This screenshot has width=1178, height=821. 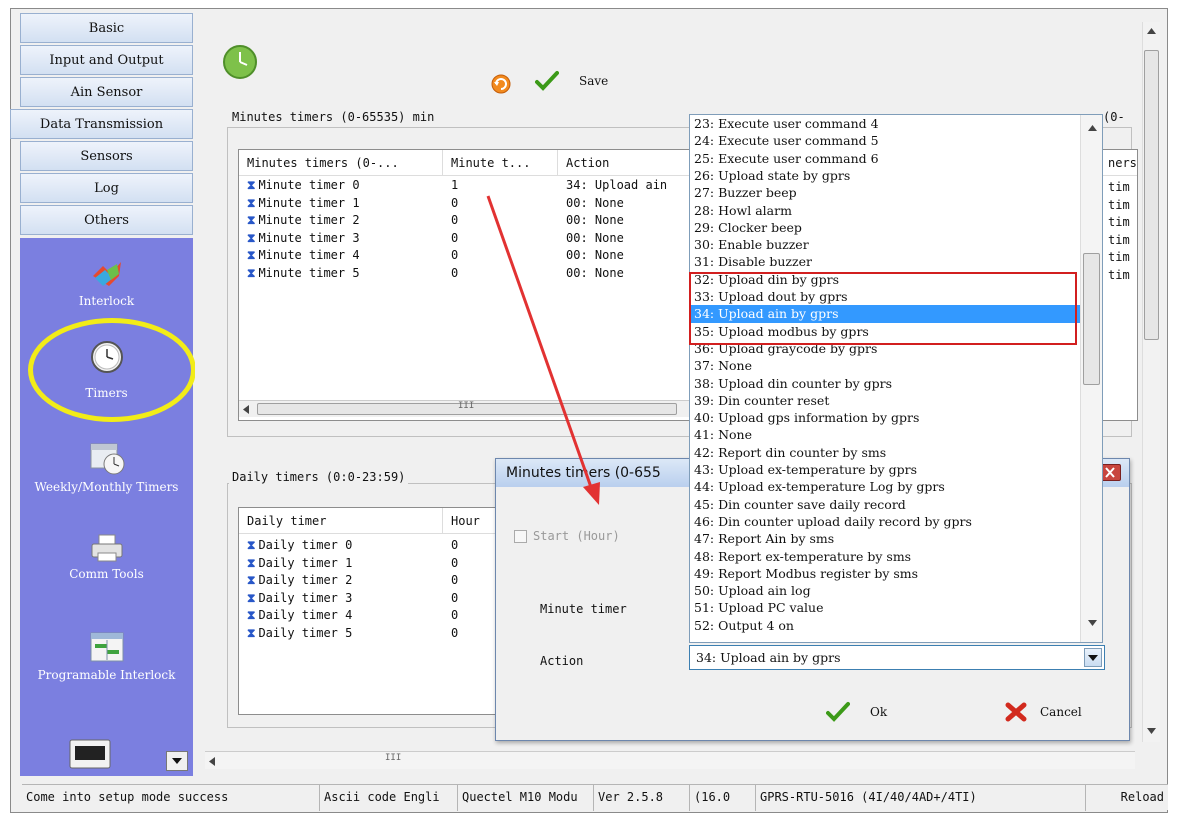 I want to click on save-button: Save, so click(x=571, y=81).